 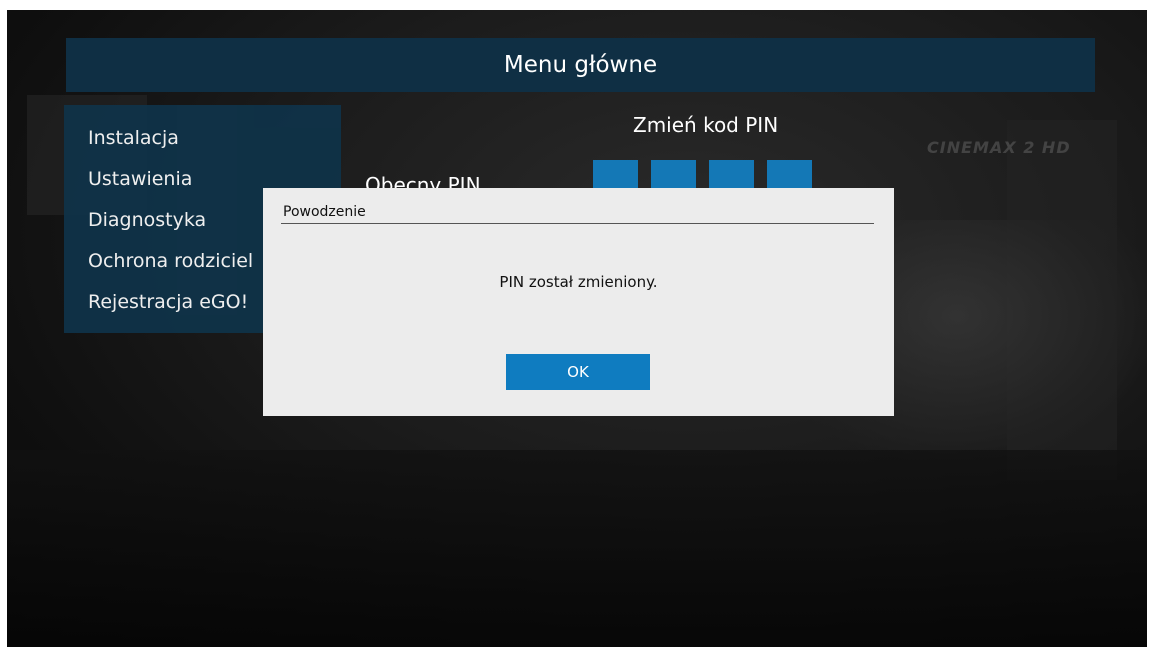 What do you see at coordinates (324, 212) in the screenshot?
I see `dialog-title: Powodzenie` at bounding box center [324, 212].